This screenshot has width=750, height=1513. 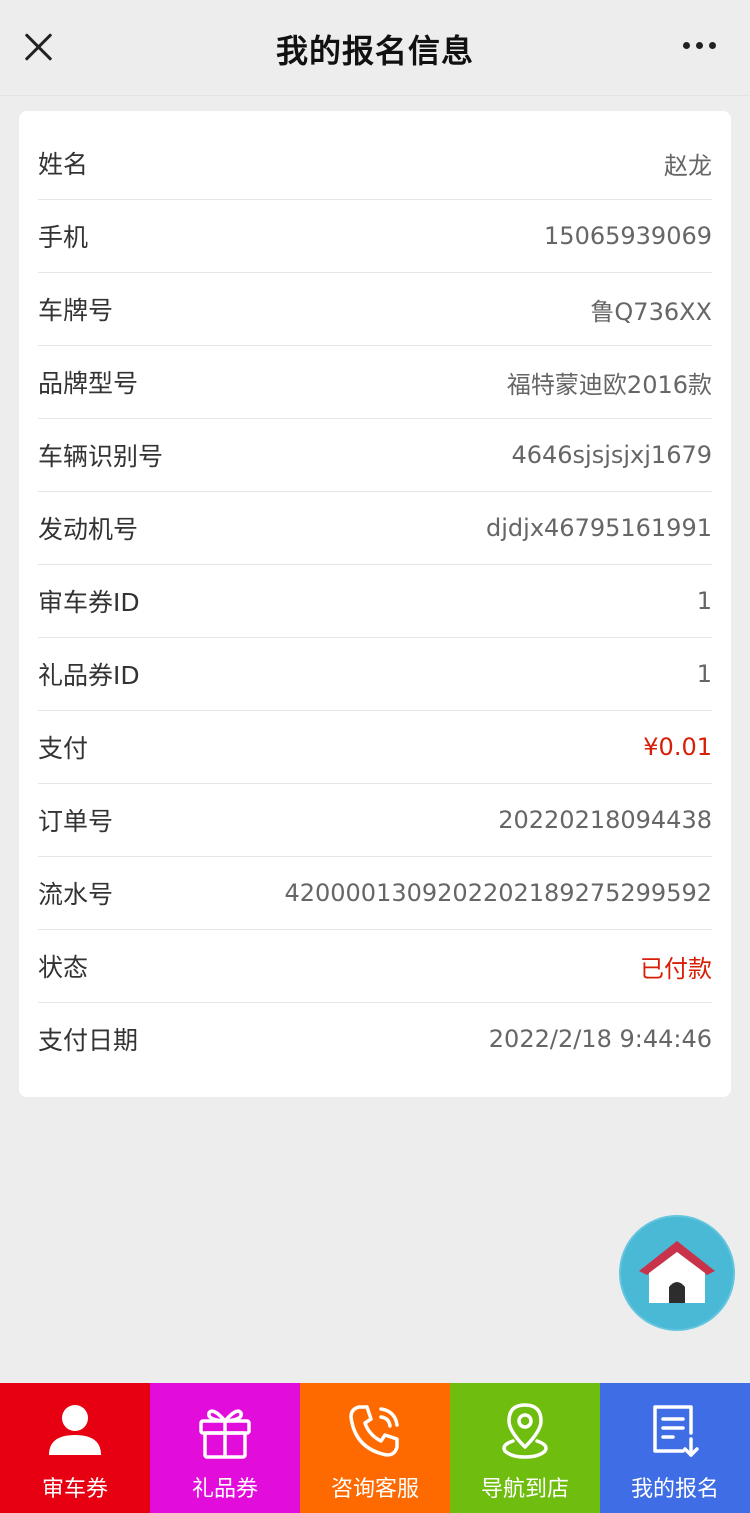 I want to click on bottom-nav: 审车券 礼品券 咨询客服 导航到店 我的报名, so click(x=375, y=1448).